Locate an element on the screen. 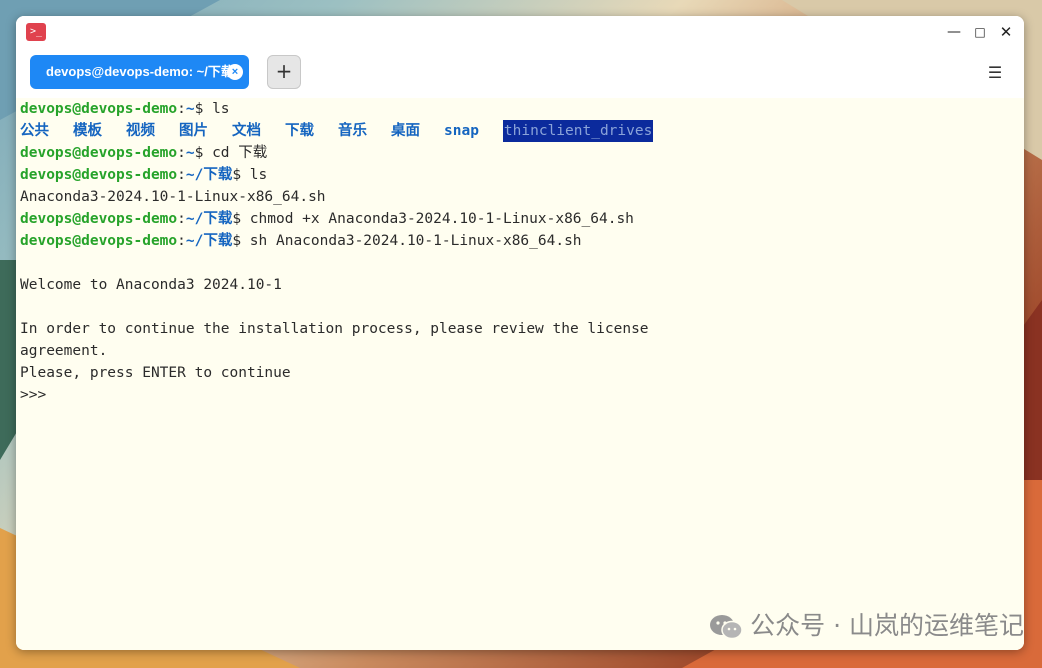  terminal-line: 公共 模板 视频 图片 文档 下载 音乐 桌面 snap thinclient_drives is located at coordinates (522, 131).